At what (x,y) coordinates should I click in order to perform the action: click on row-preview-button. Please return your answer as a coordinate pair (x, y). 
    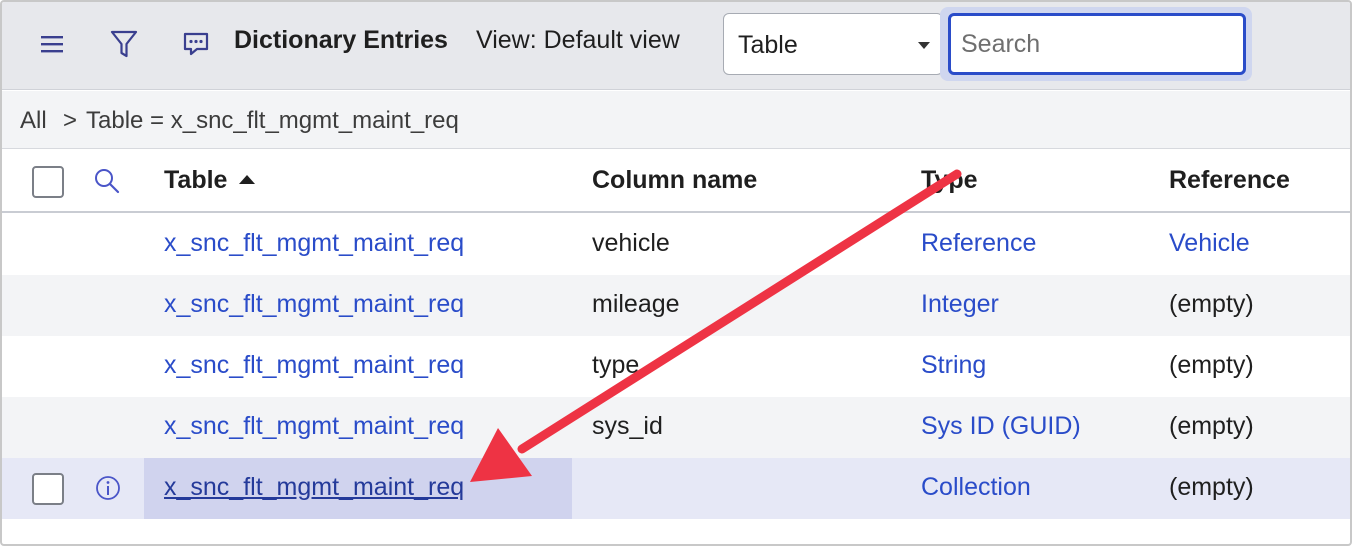
    Looking at the image, I should click on (108, 488).